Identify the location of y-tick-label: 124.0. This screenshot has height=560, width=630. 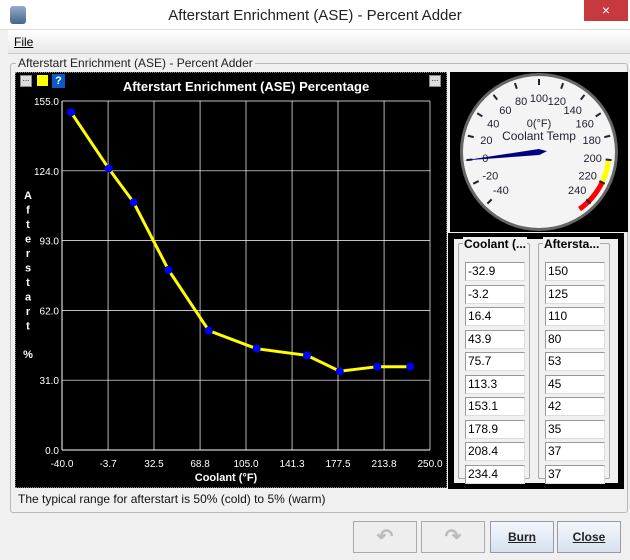
(46, 172).